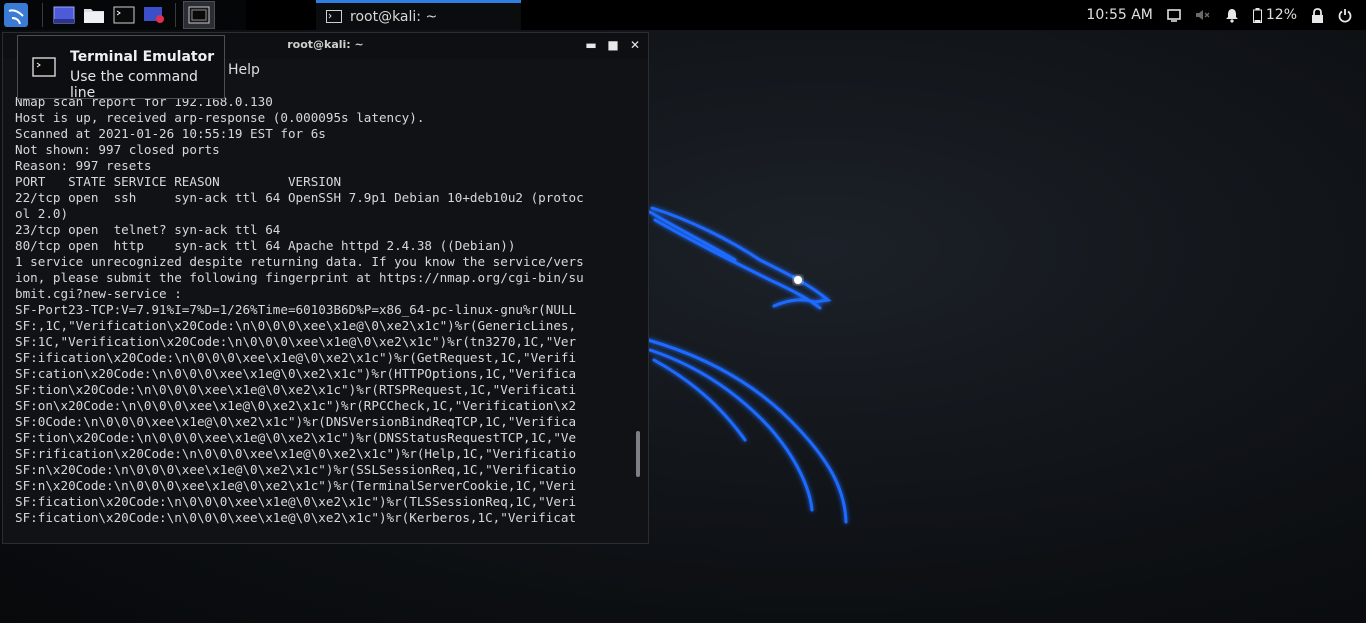  I want to click on terminal-line: ol 2.0), so click(42, 213).